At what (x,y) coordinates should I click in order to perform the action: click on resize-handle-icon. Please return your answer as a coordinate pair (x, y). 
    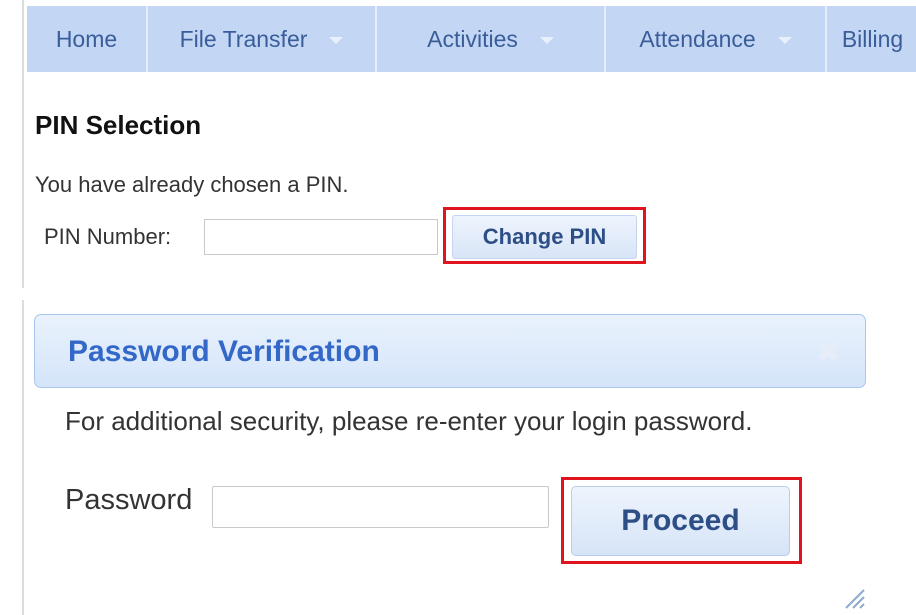
    Looking at the image, I should click on (854, 598).